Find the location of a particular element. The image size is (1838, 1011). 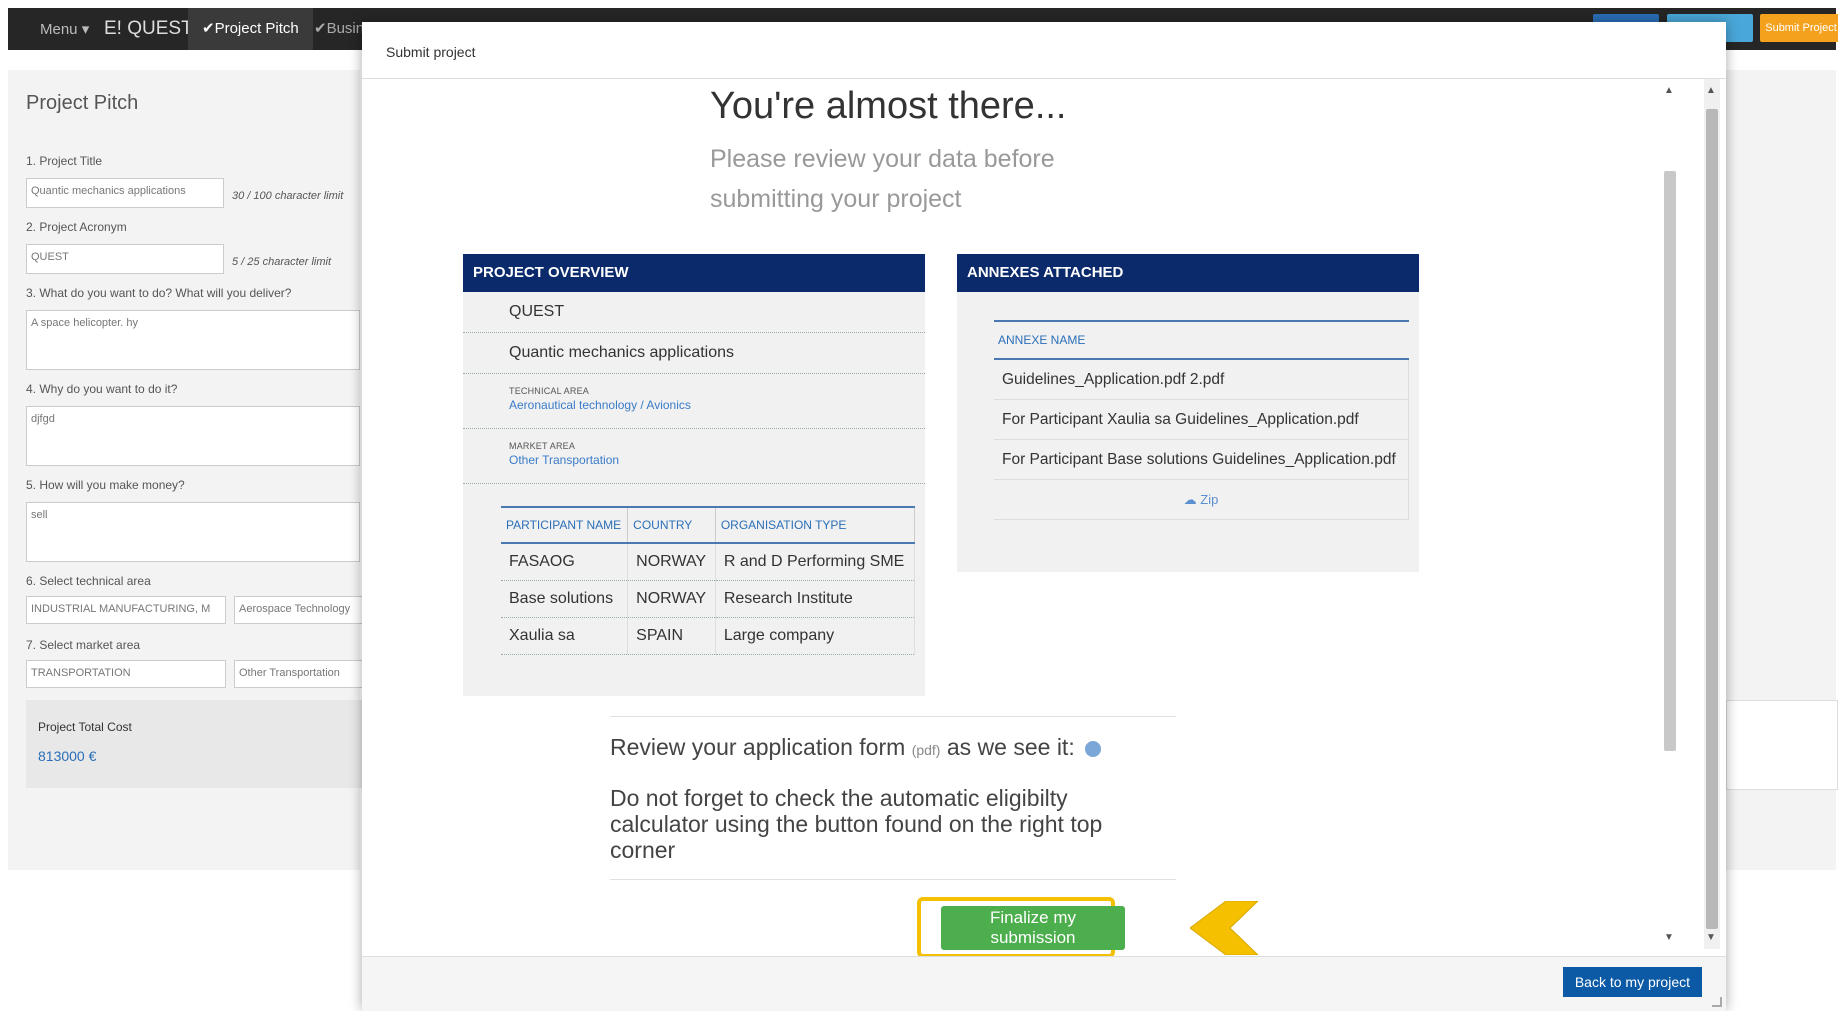

table-row: Guidelines_Application.pdf 2.pdf is located at coordinates (1201, 379).